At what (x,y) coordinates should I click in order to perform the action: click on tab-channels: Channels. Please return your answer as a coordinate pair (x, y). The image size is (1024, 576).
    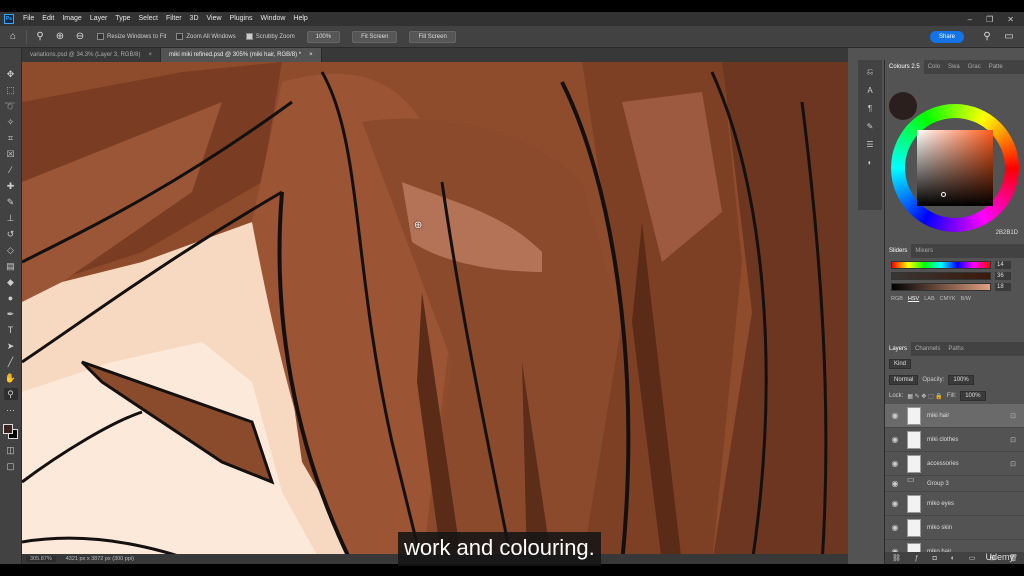
    Looking at the image, I should click on (927, 349).